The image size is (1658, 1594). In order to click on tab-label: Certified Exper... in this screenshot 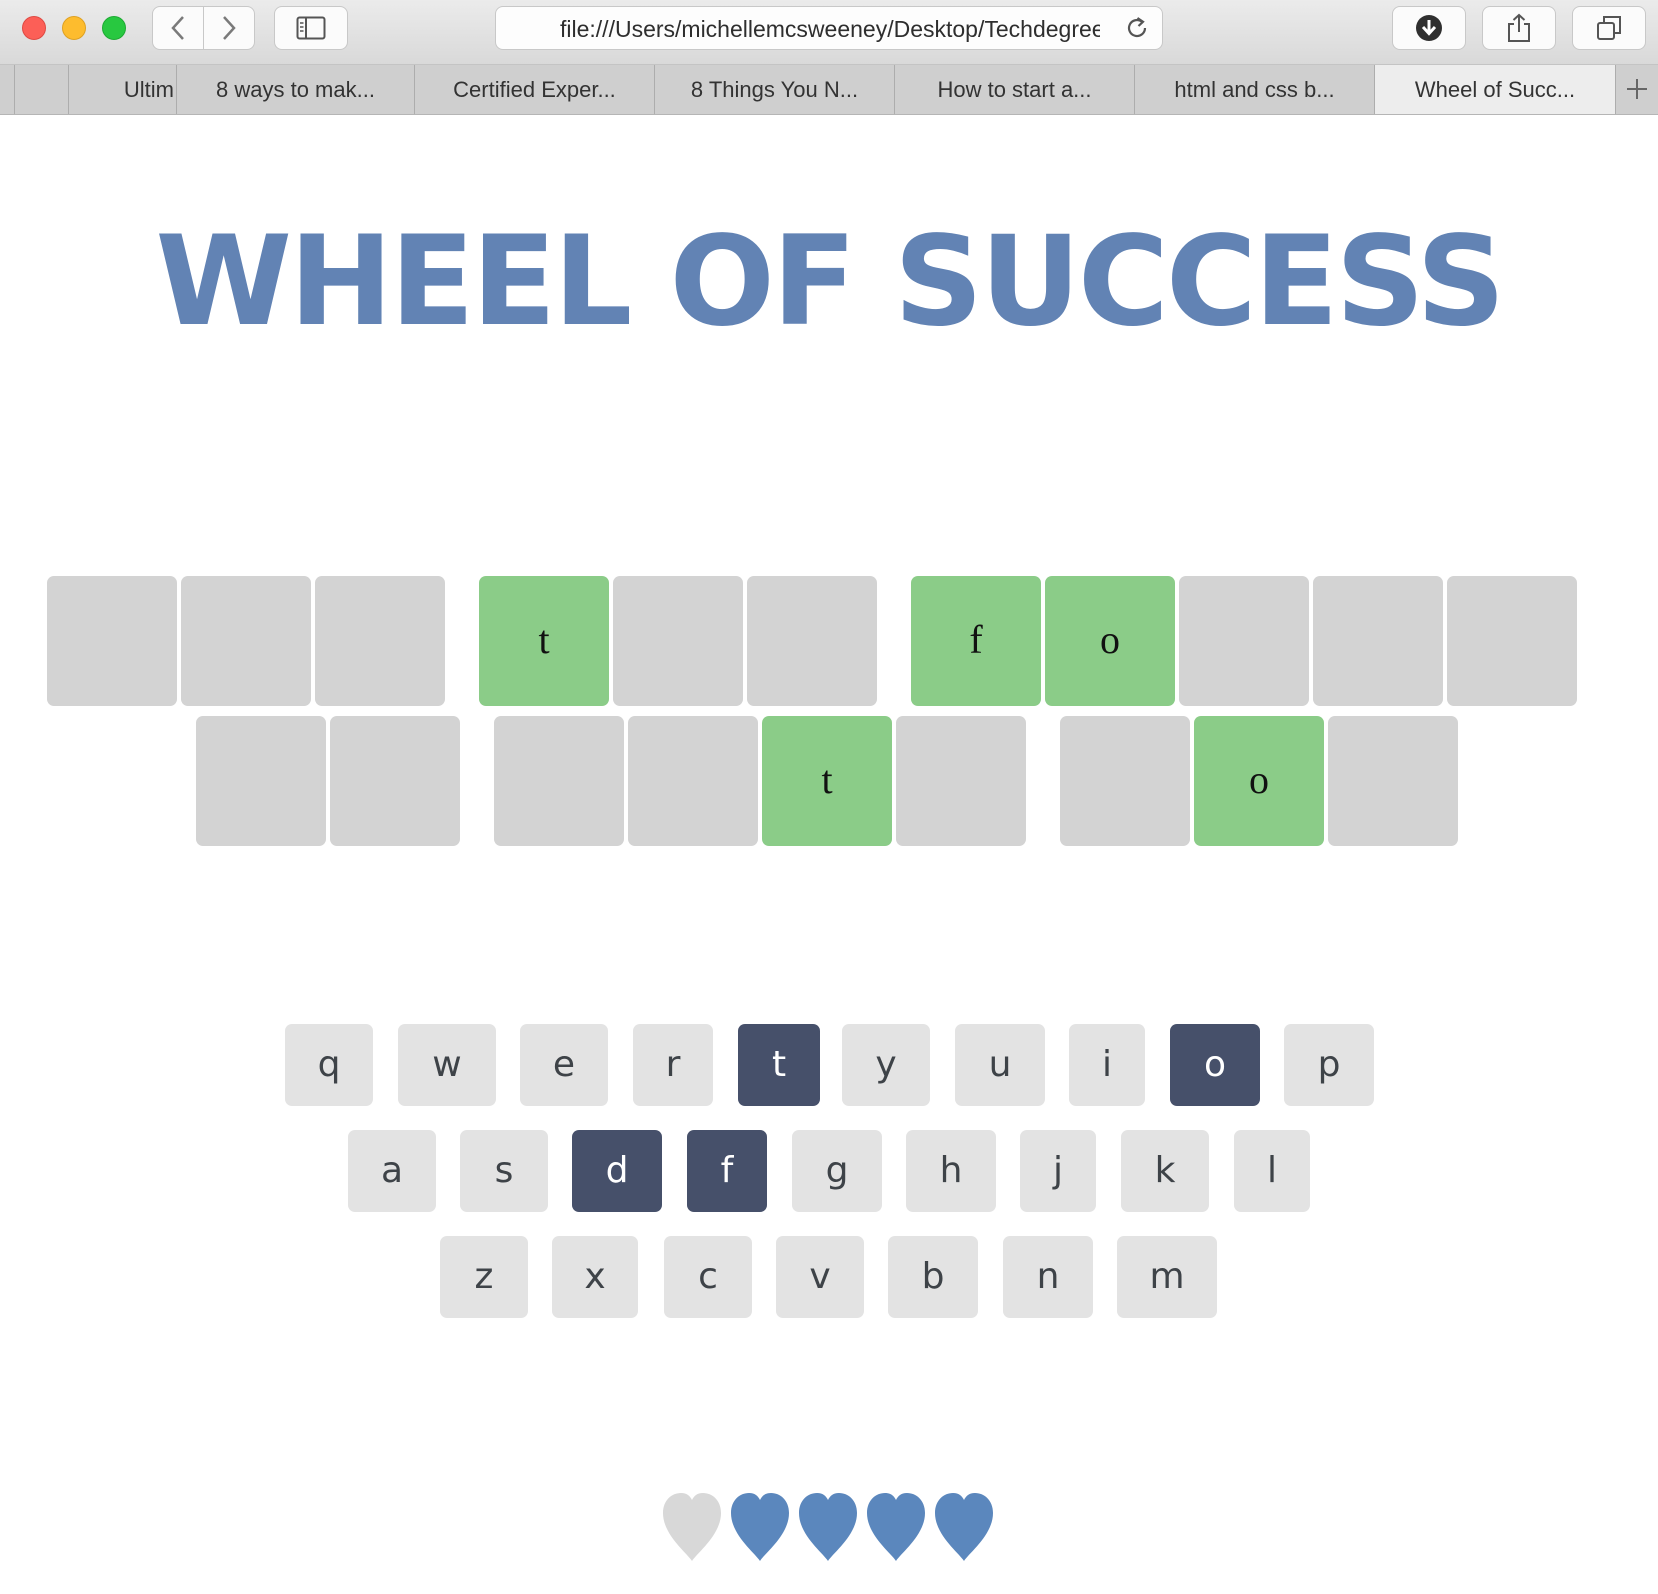, I will do `click(534, 89)`.